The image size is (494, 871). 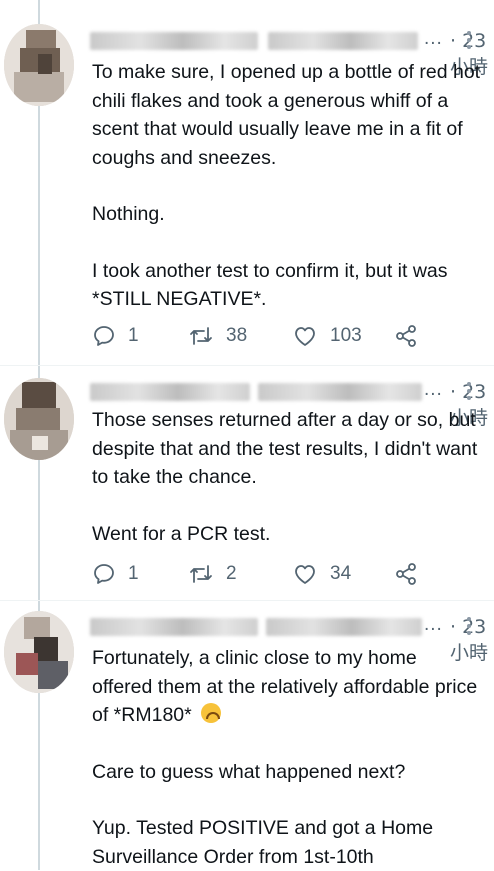 I want to click on tweet-paragraph: Care to guess what happened next?, so click(x=249, y=771).